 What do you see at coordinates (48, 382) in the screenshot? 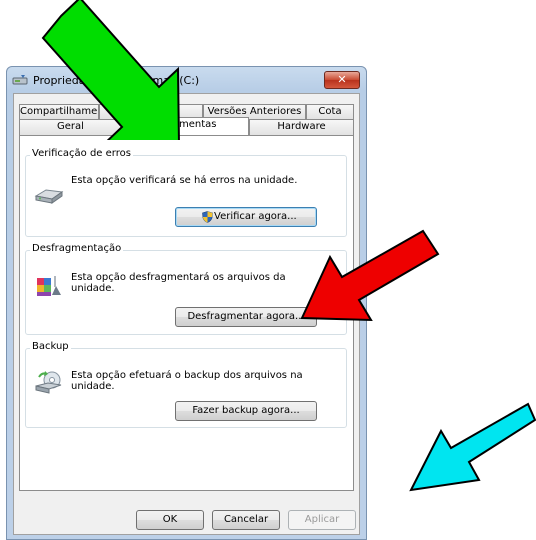
I see `backup-icon` at bounding box center [48, 382].